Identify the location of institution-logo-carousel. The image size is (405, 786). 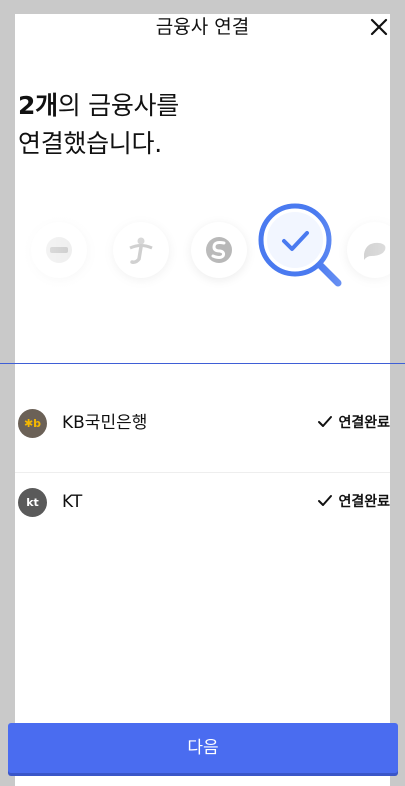
(202, 250).